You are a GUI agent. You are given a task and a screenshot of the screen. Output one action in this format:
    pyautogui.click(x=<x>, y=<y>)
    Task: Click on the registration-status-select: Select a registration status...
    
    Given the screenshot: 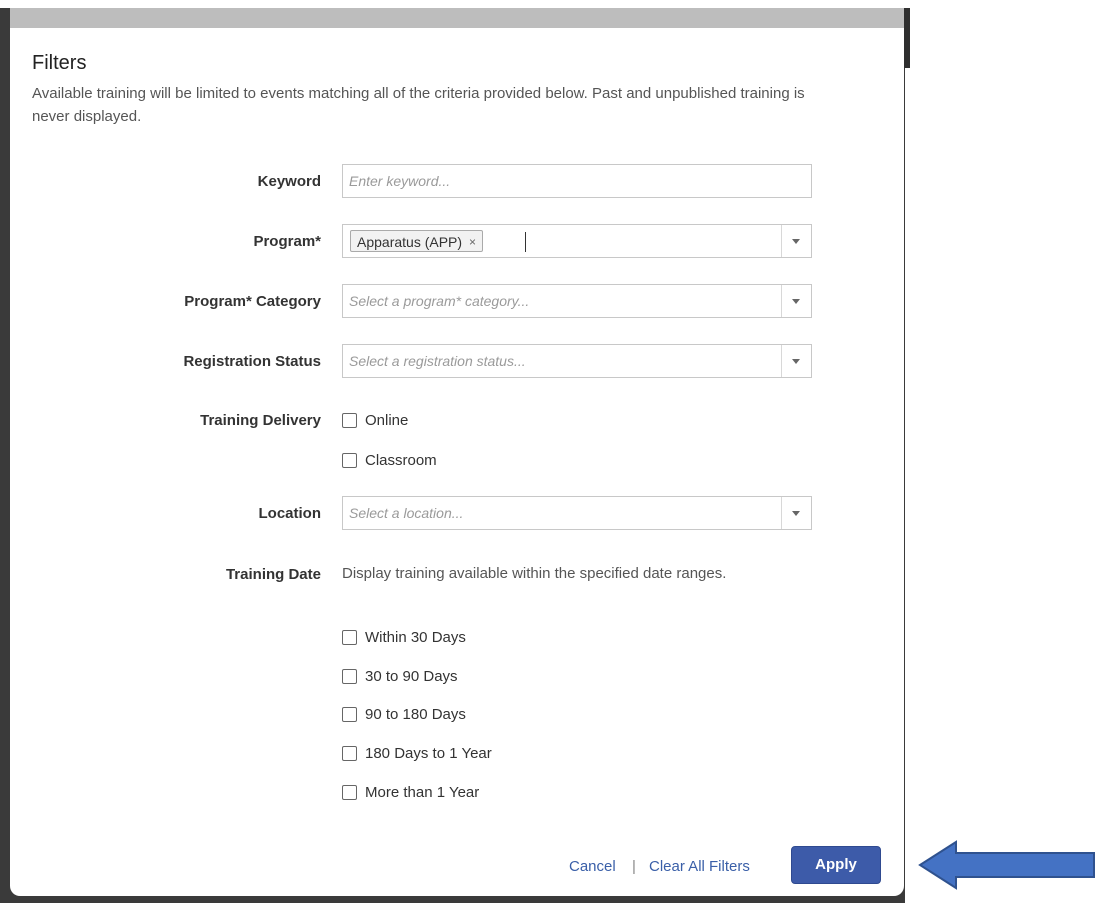 What is the action you would take?
    pyautogui.click(x=577, y=361)
    